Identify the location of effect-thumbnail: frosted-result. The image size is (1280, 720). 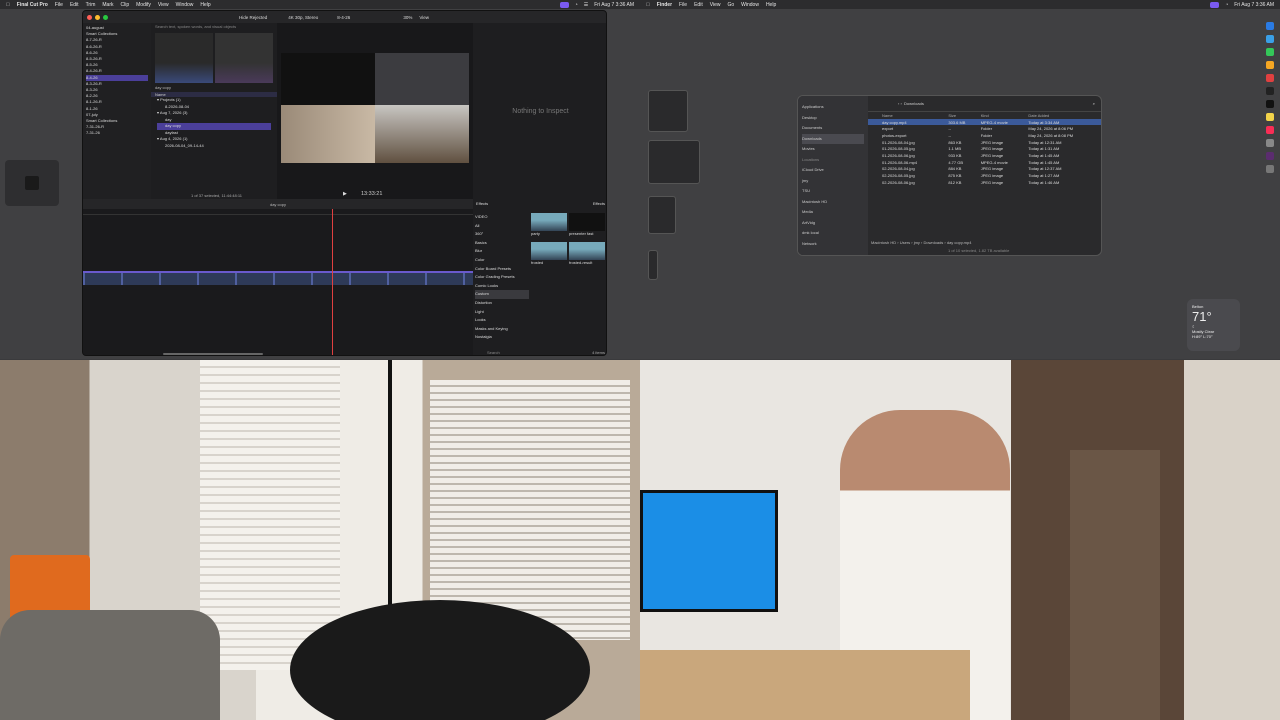
(587, 253).